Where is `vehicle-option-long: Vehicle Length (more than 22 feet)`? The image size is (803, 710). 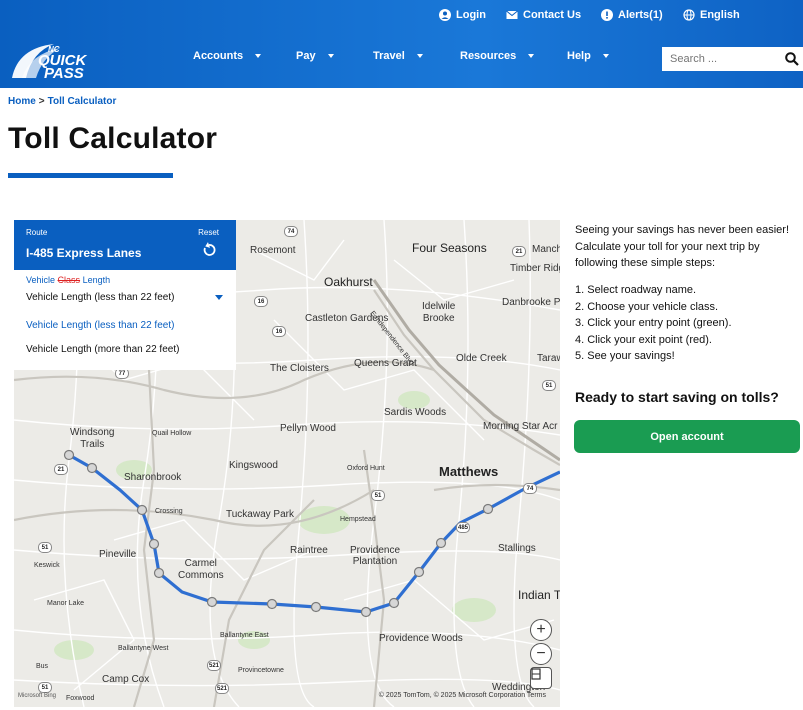
vehicle-option-long: Vehicle Length (more than 22 feet) is located at coordinates (102, 349).